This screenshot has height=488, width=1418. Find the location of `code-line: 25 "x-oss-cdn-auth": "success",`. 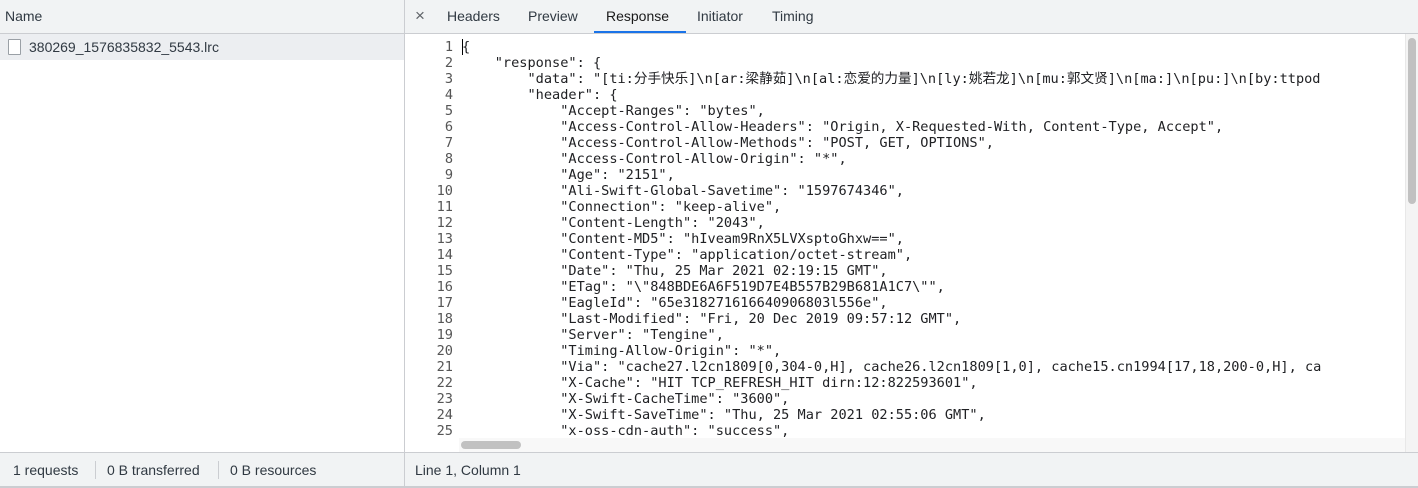

code-line: 25 "x-oss-cdn-auth": "success", is located at coordinates (905, 430).